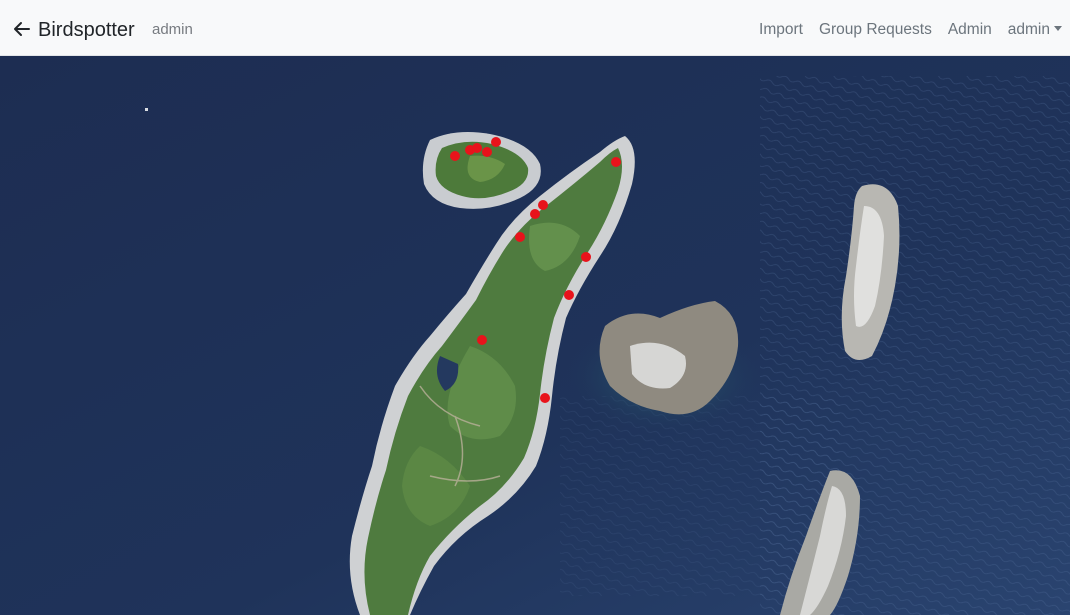 The height and width of the screenshot is (615, 1070). Describe the element at coordinates (146, 109) in the screenshot. I see `boat-speck` at that location.